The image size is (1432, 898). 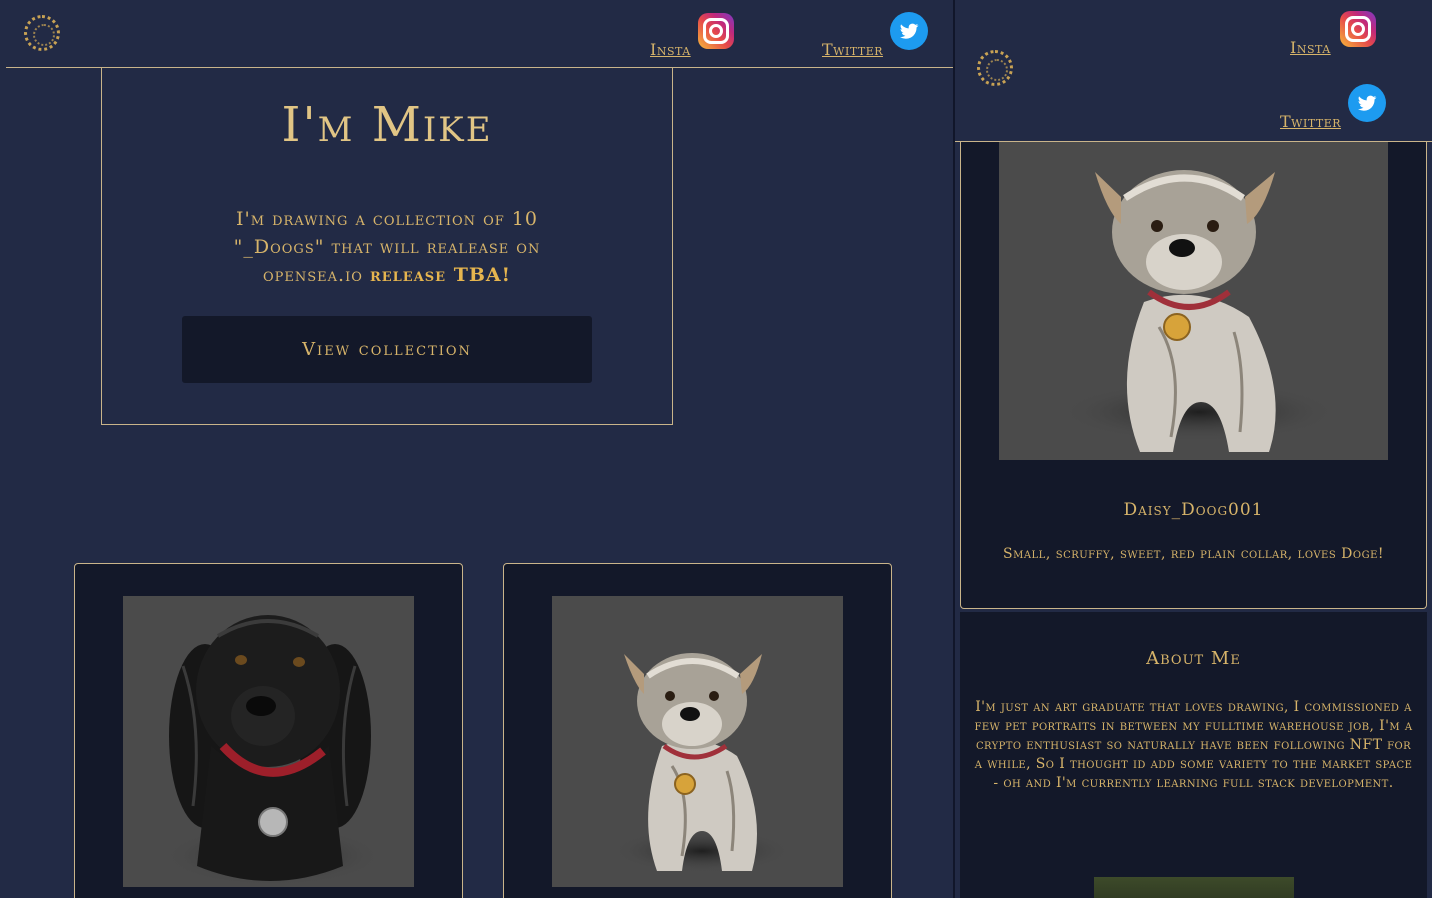 What do you see at coordinates (1193, 71) in the screenshot?
I see `mobile-navbar: Insta Twitter` at bounding box center [1193, 71].